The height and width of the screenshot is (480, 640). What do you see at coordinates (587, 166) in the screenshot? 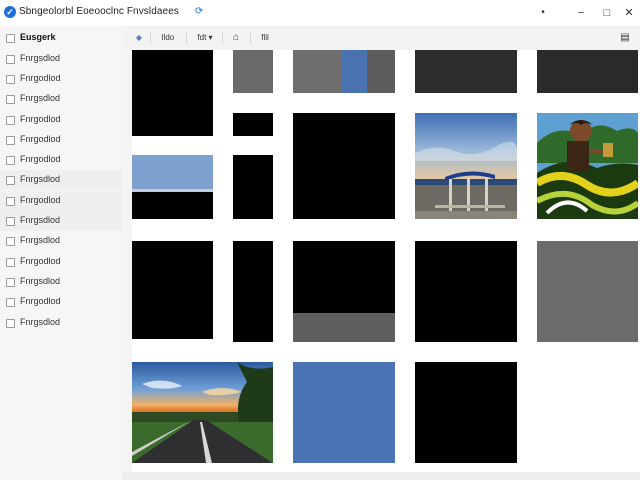
I see `thumb-illustration` at bounding box center [587, 166].